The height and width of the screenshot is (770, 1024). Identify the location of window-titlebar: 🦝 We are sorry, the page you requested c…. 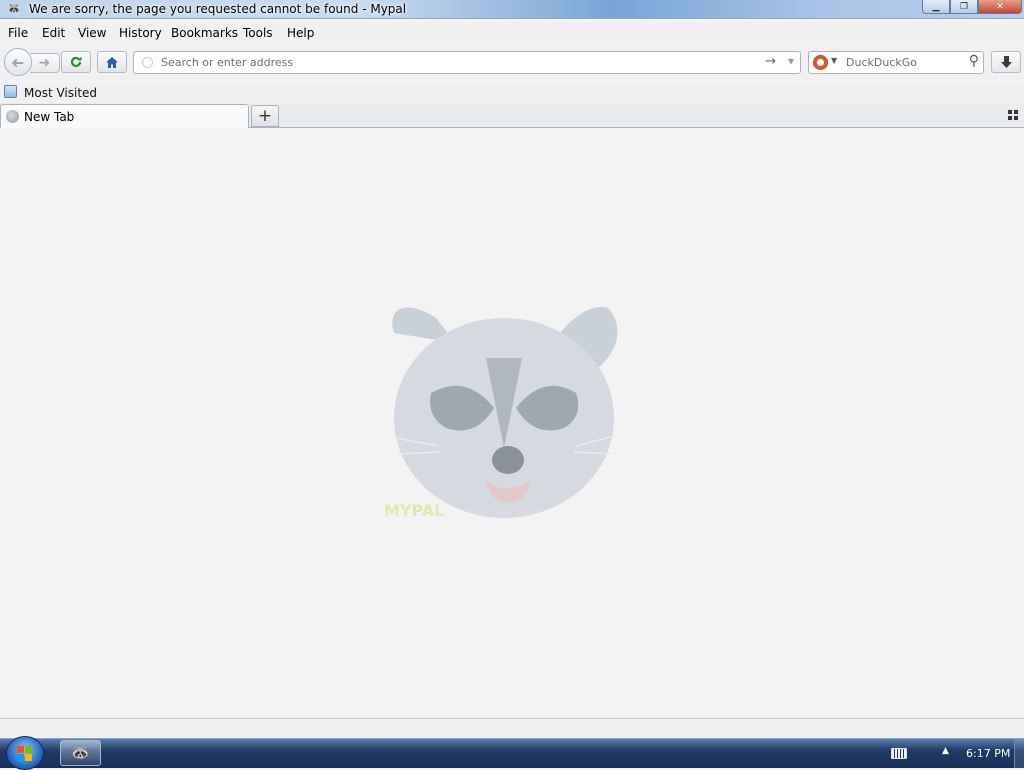
(512, 9).